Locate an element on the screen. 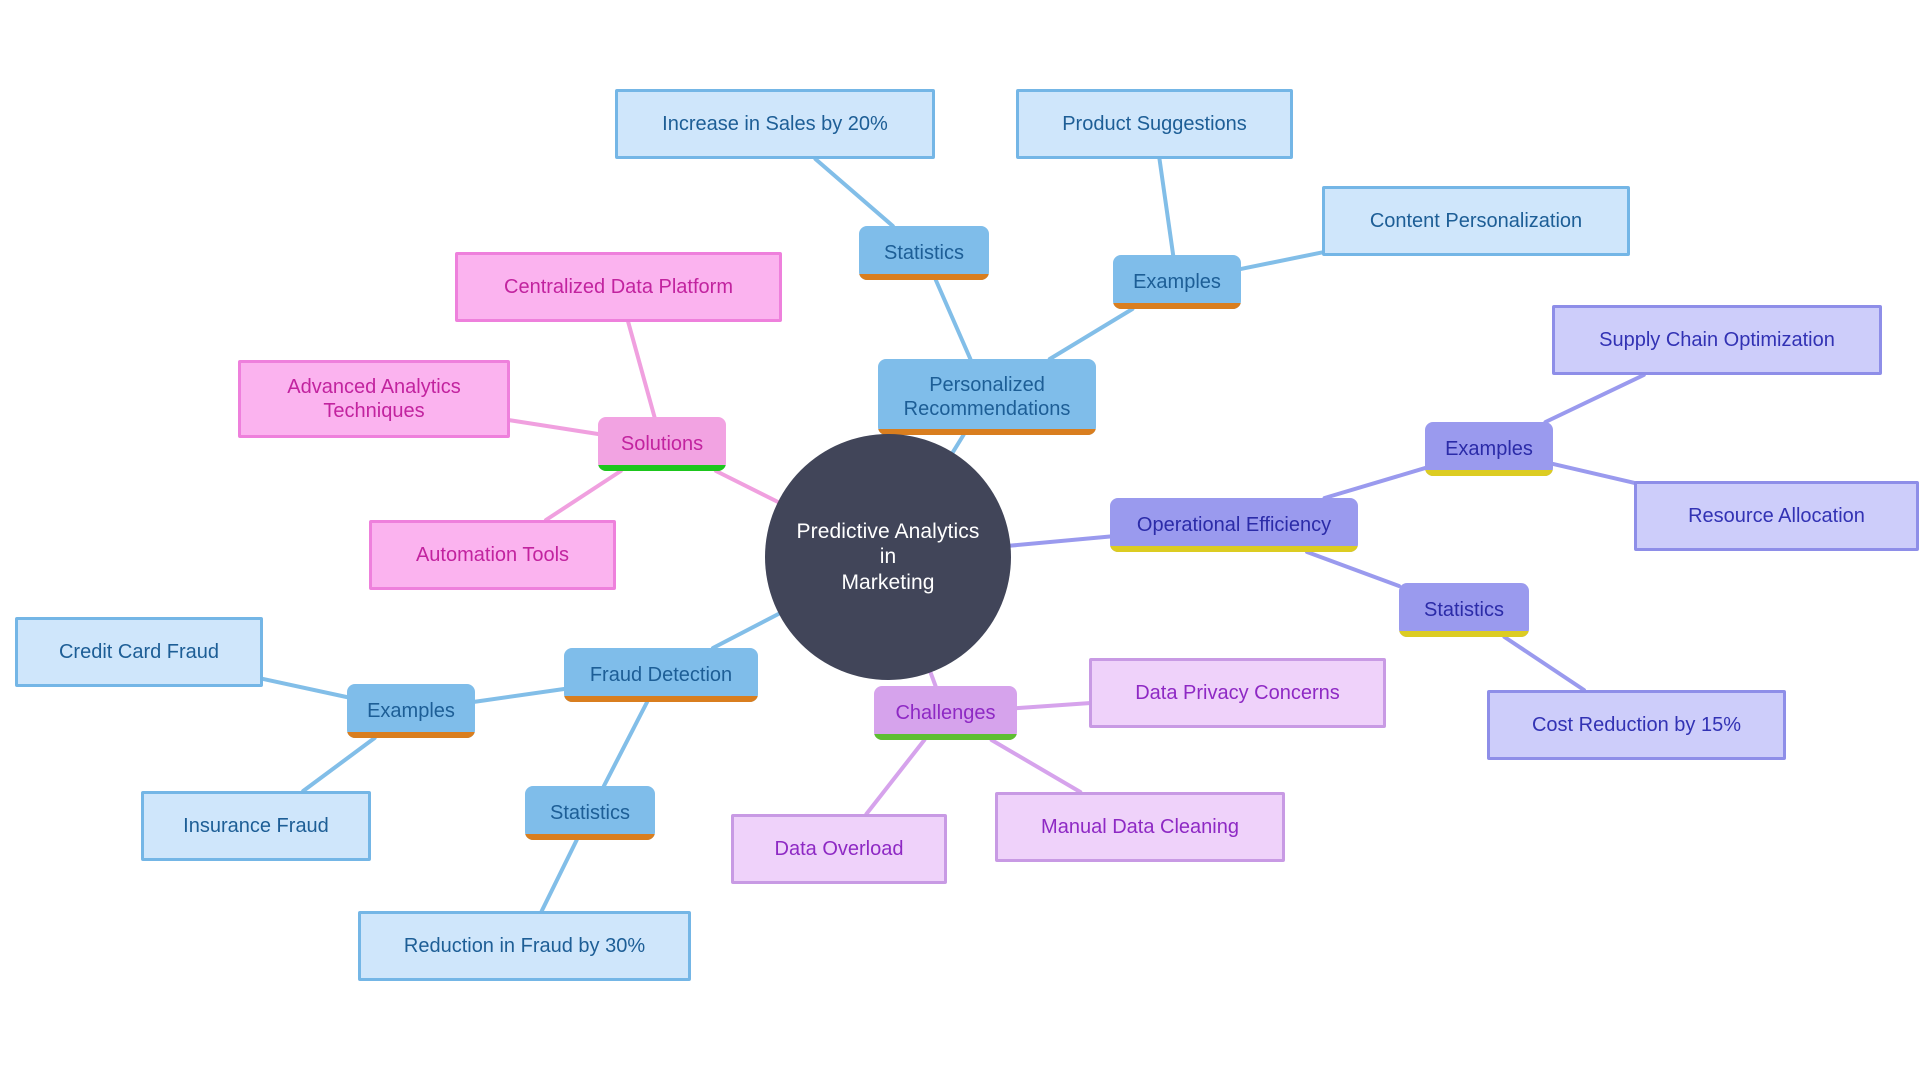 The height and width of the screenshot is (1080, 1920). edge-personalized-recommendations-to-pr-statistics is located at coordinates (953, 319).